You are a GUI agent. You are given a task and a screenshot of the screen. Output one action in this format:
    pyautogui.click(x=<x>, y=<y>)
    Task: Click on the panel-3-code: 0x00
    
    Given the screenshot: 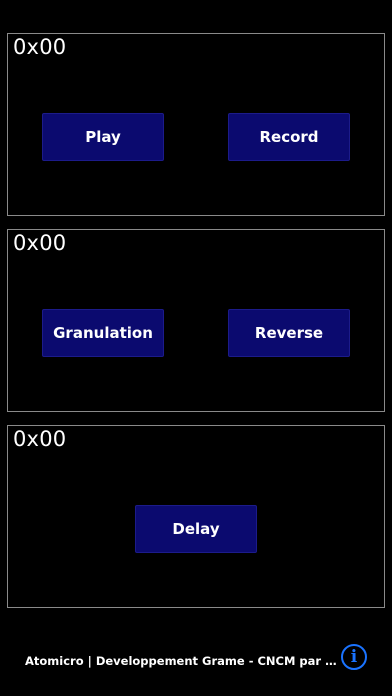 What is the action you would take?
    pyautogui.click(x=40, y=439)
    